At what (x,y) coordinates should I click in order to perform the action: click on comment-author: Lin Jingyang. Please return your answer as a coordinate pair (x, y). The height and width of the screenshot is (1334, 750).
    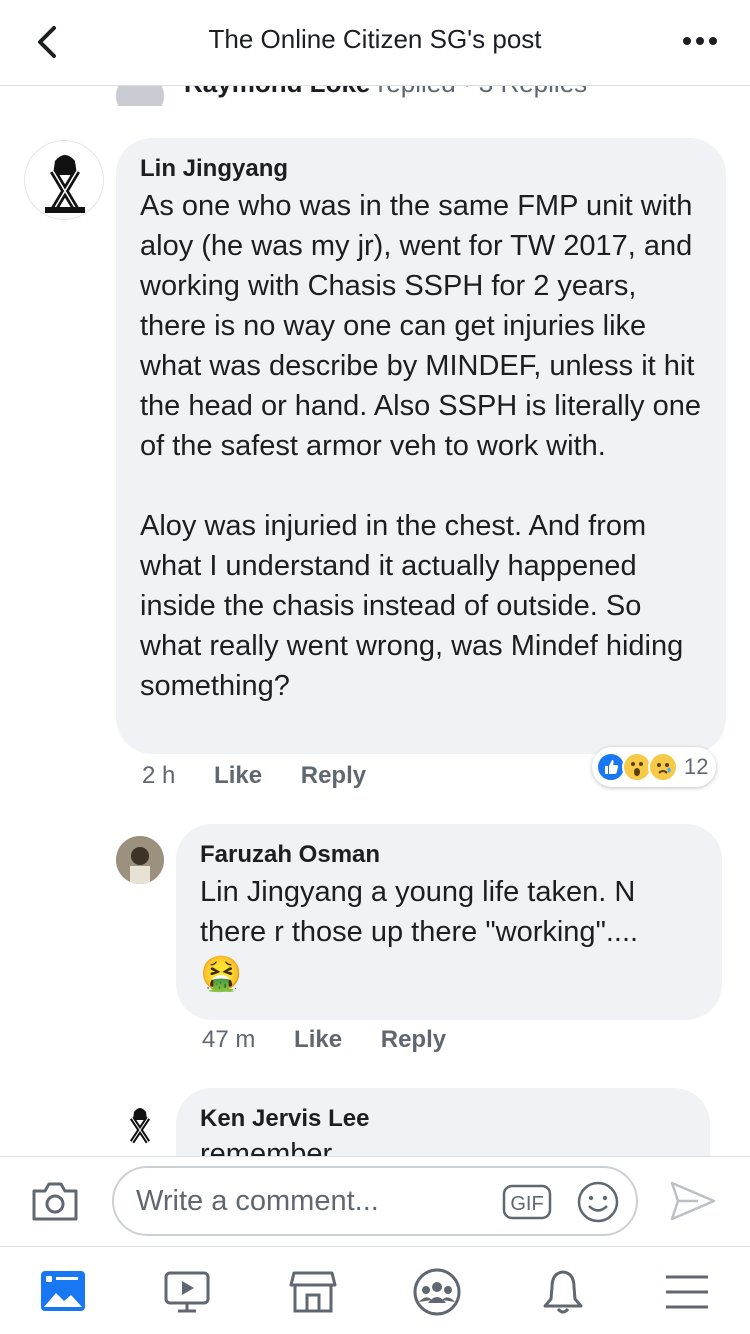
    Looking at the image, I should click on (421, 169).